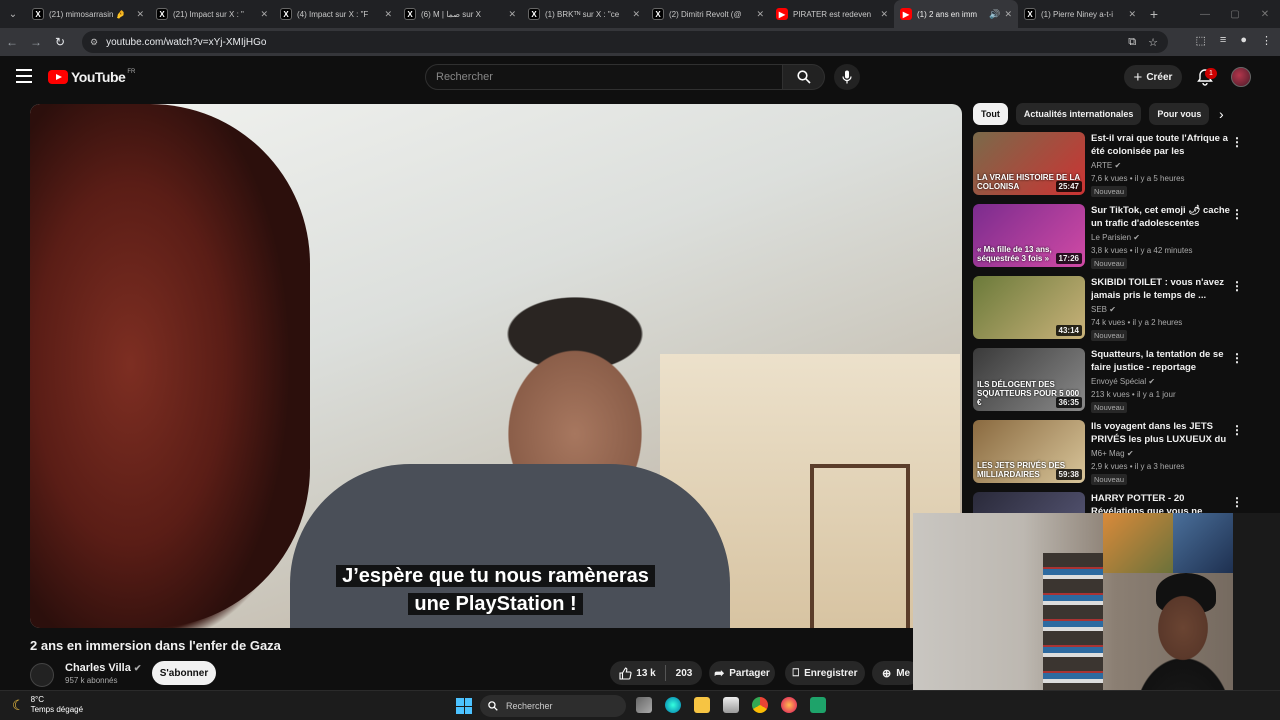 The height and width of the screenshot is (720, 1280). Describe the element at coordinates (1029, 307) in the screenshot. I see `video-thumbnail: 43:14` at that location.